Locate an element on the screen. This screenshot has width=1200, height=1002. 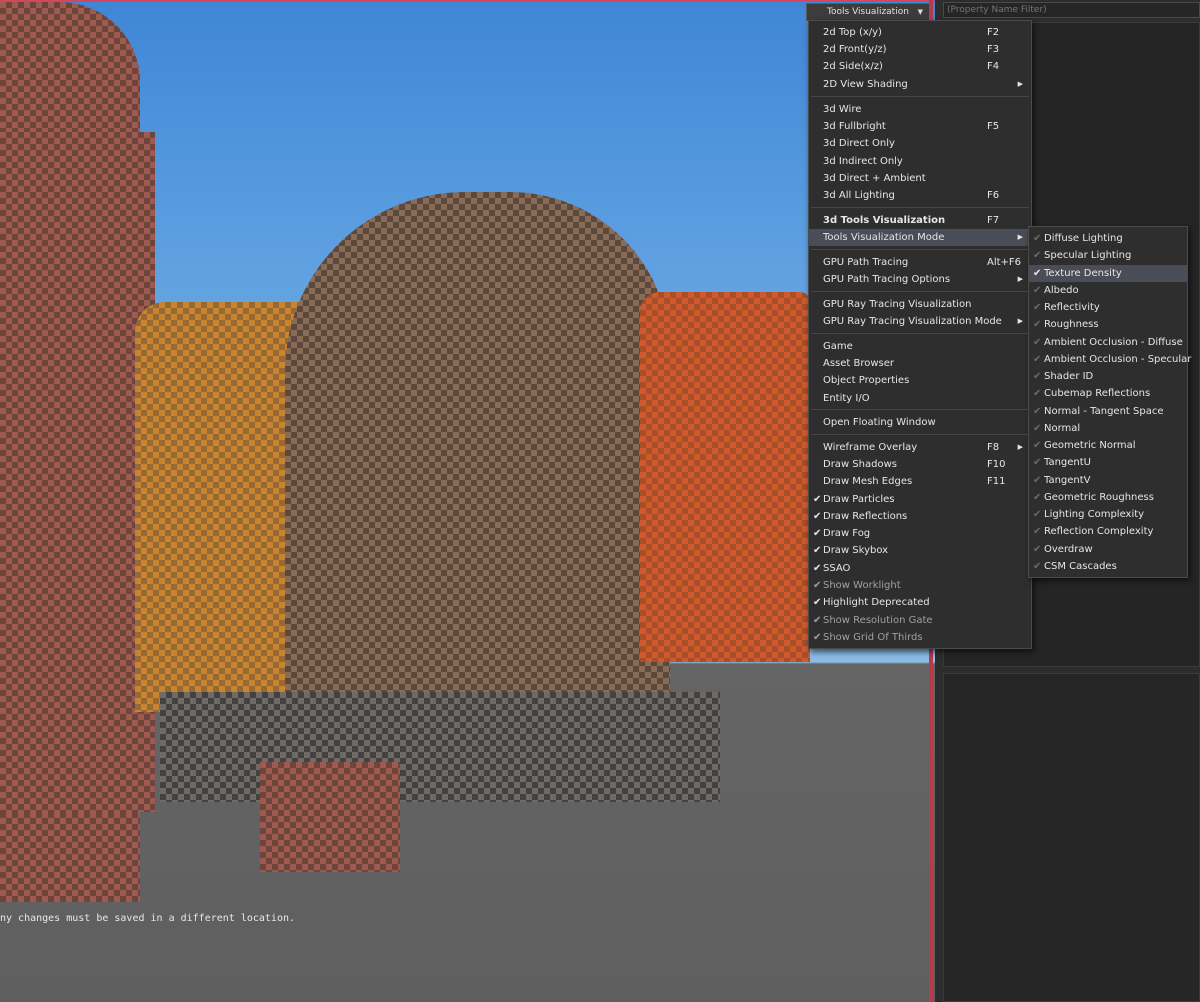
menu-item-label: GPU Ray Tracing Visualization Mode is located at coordinates (912, 321).